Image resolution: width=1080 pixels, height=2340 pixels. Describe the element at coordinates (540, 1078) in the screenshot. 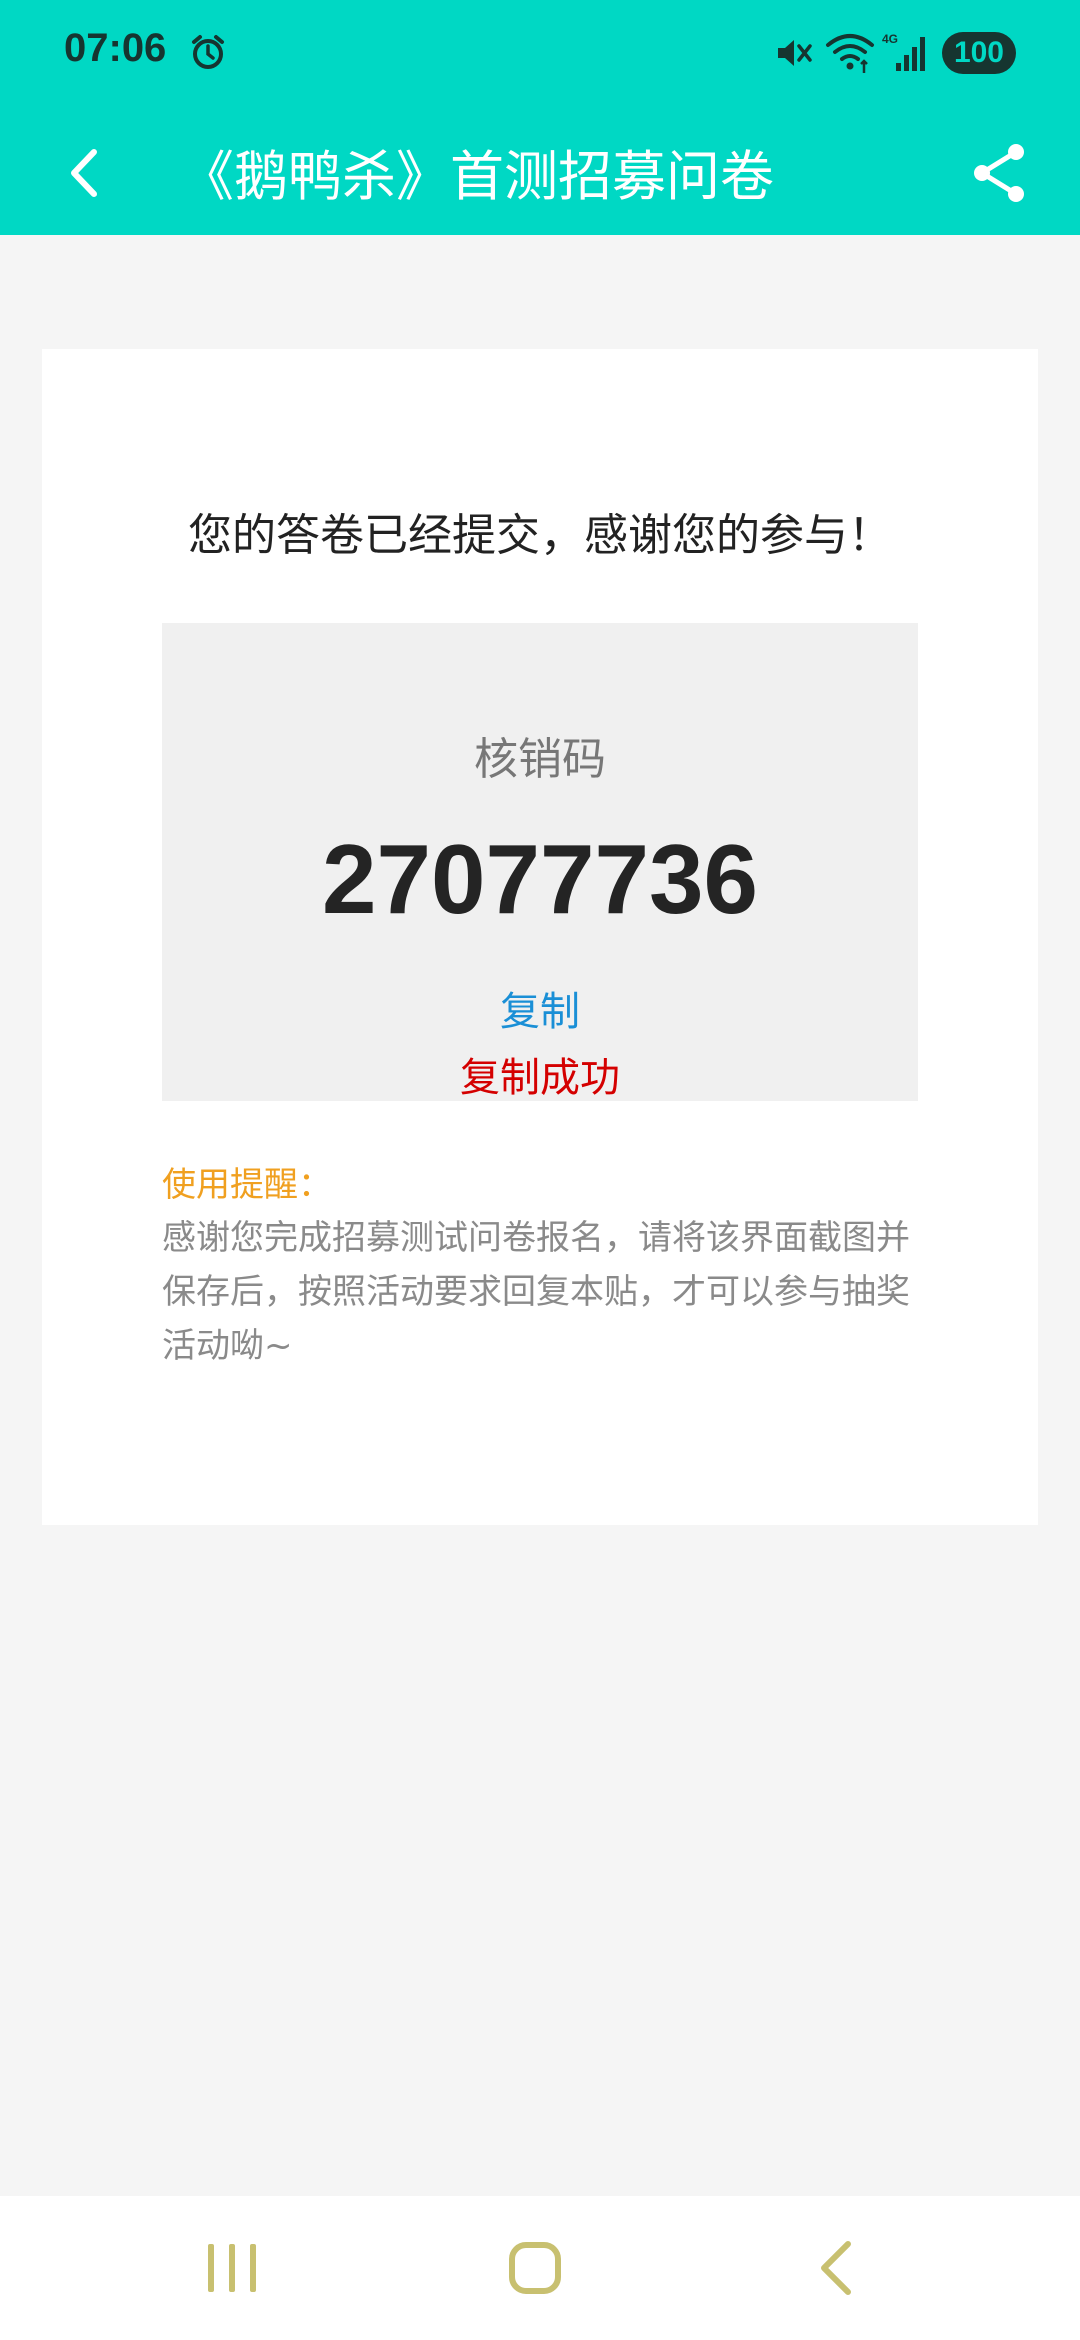

I see `copy-success-message: 复制成功` at that location.